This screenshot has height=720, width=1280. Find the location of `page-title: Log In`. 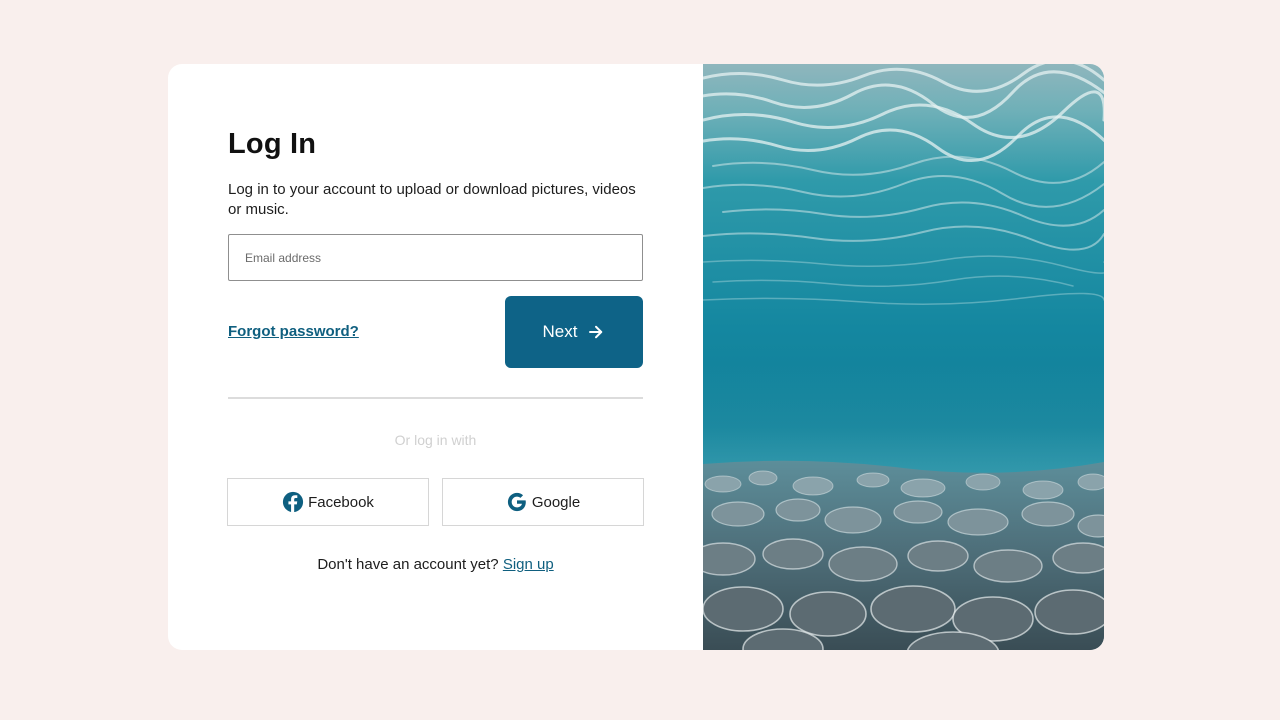

page-title: Log In is located at coordinates (272, 144).